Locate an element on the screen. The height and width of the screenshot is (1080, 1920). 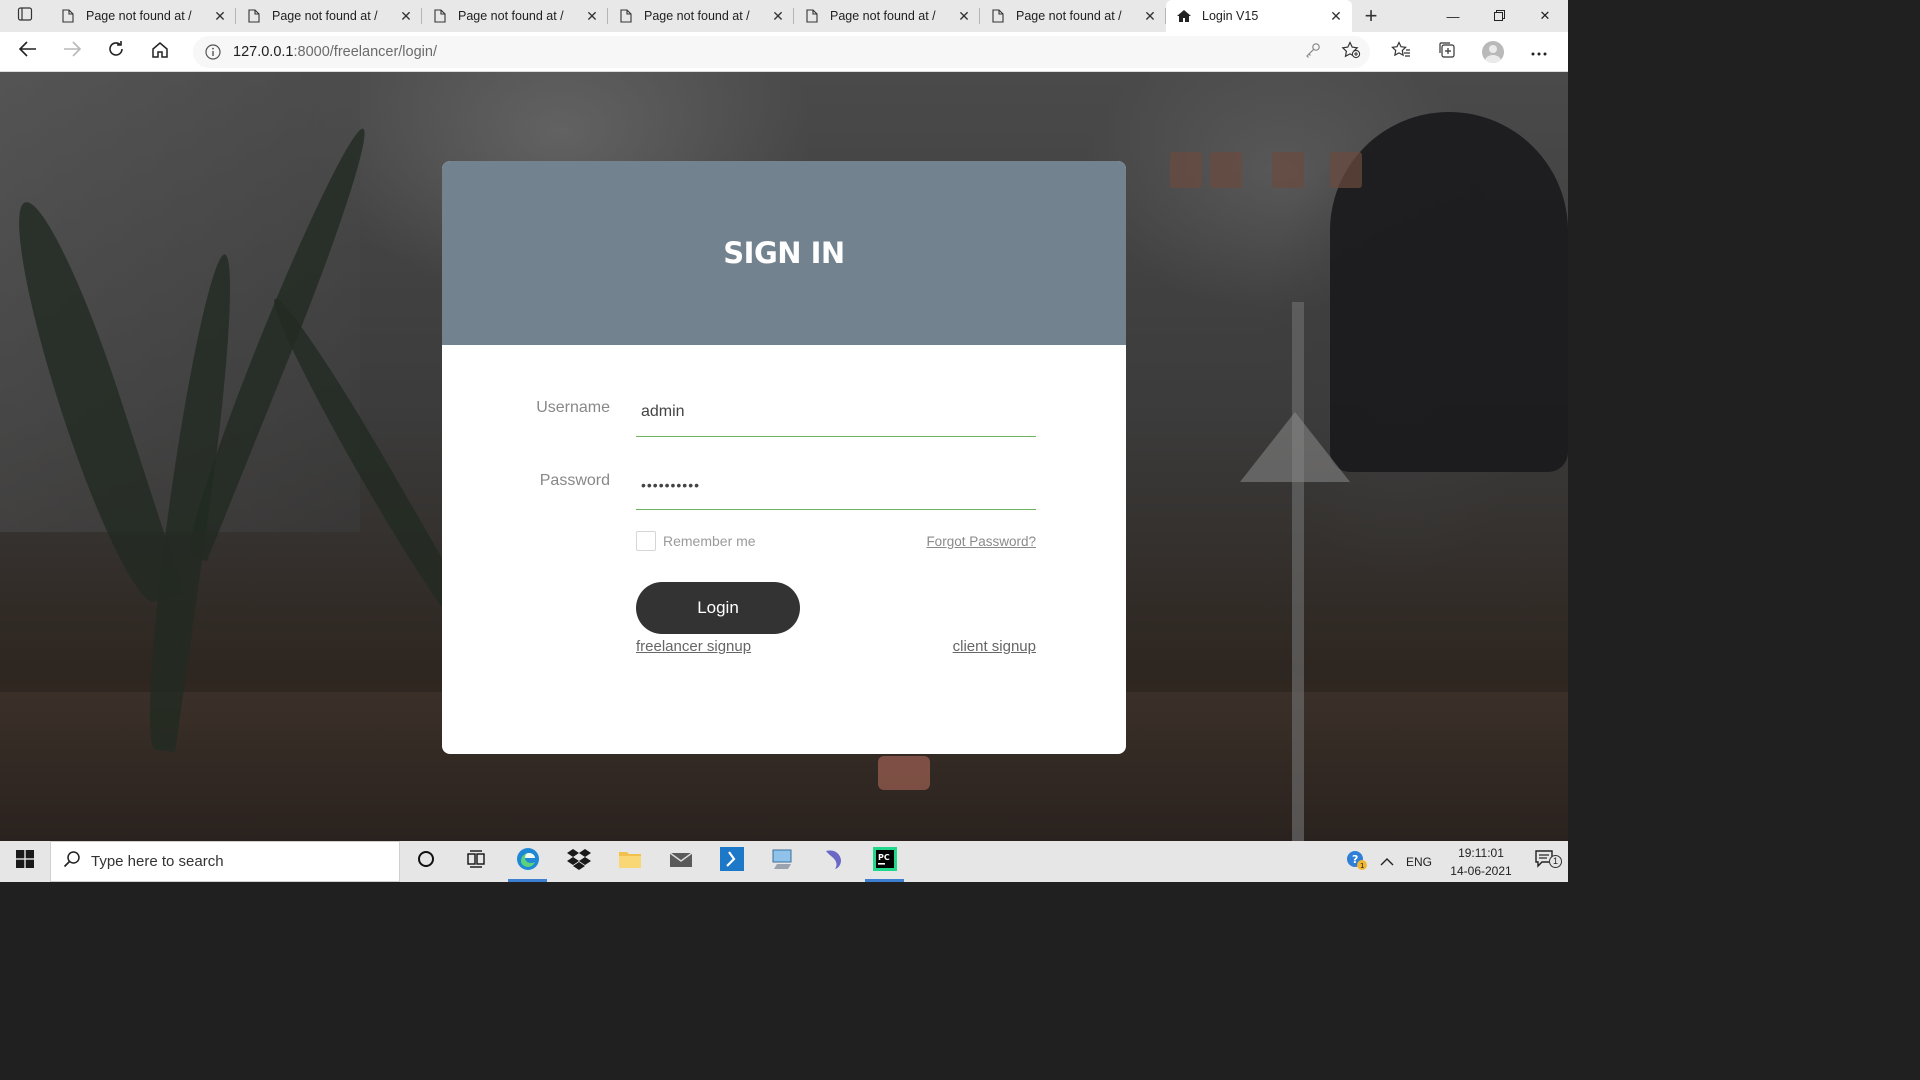
dropbox-icon is located at coordinates (578, 861).